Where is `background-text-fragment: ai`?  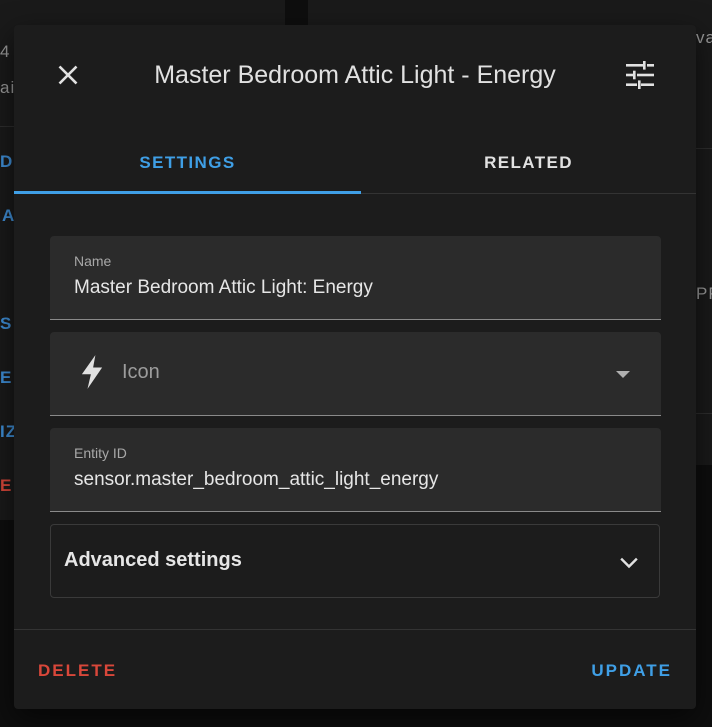
background-text-fragment: ai is located at coordinates (8, 87).